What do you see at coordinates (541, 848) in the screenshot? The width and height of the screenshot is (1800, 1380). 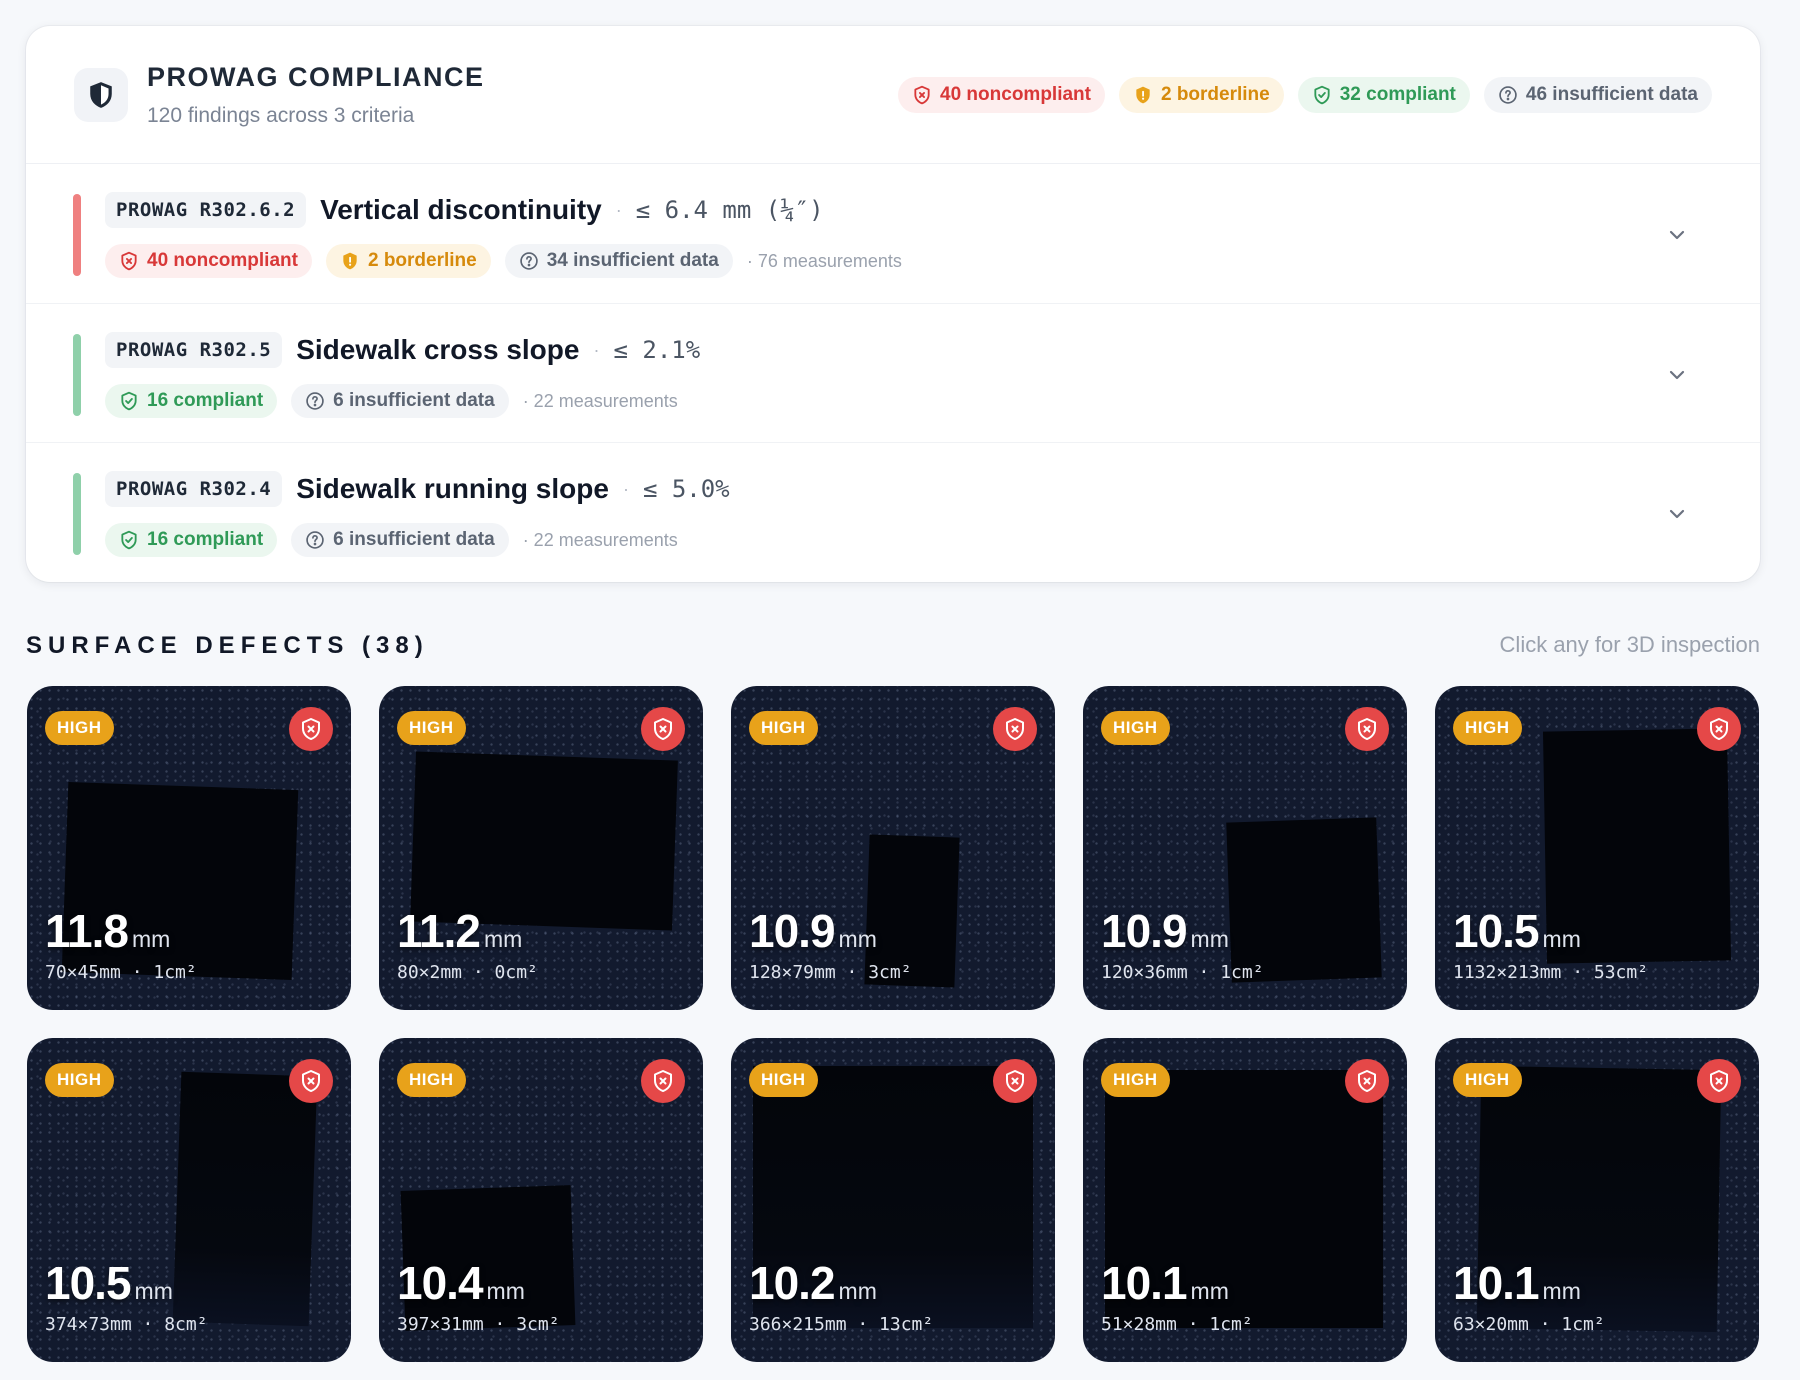 I see `defect-tile: HIGH 11.2 mm 80×2mm · 0cm²` at bounding box center [541, 848].